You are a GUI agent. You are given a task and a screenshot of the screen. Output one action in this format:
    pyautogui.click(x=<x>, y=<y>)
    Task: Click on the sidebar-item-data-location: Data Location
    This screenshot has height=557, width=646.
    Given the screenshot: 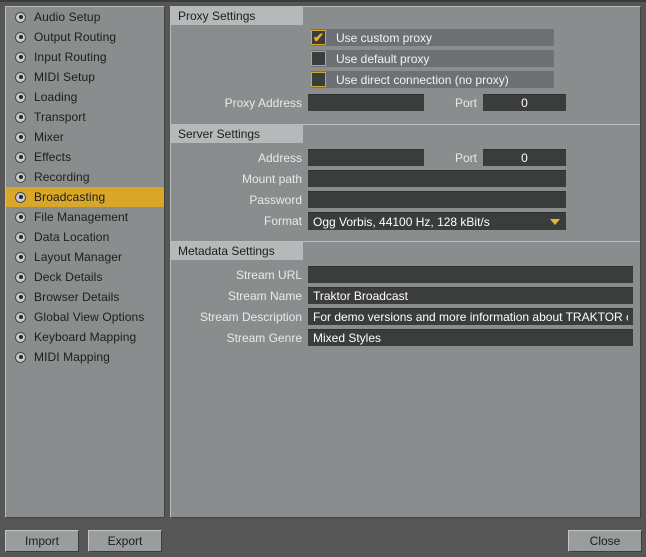 What is the action you would take?
    pyautogui.click(x=85, y=237)
    